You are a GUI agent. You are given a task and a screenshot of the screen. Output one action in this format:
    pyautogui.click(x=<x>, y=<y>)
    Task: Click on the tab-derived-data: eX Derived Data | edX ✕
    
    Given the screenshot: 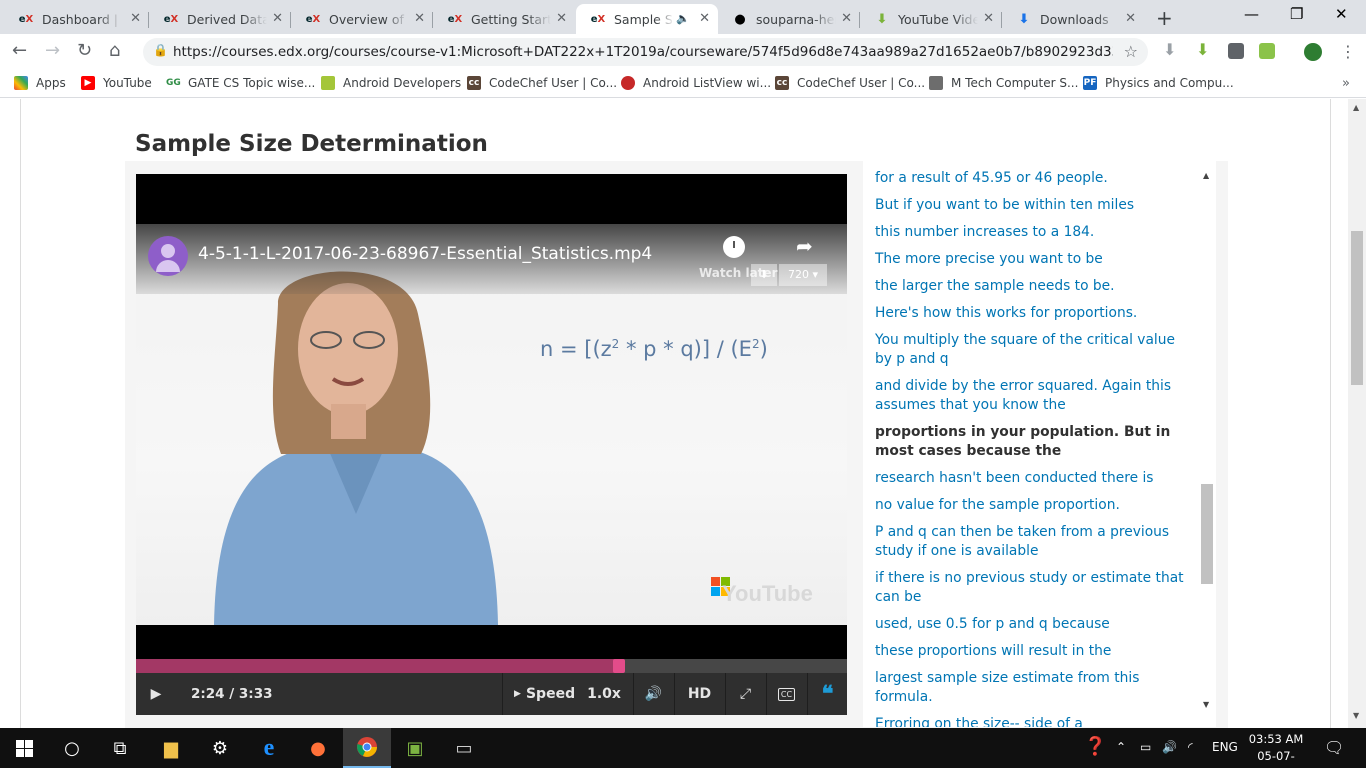 What is the action you would take?
    pyautogui.click(x=220, y=19)
    